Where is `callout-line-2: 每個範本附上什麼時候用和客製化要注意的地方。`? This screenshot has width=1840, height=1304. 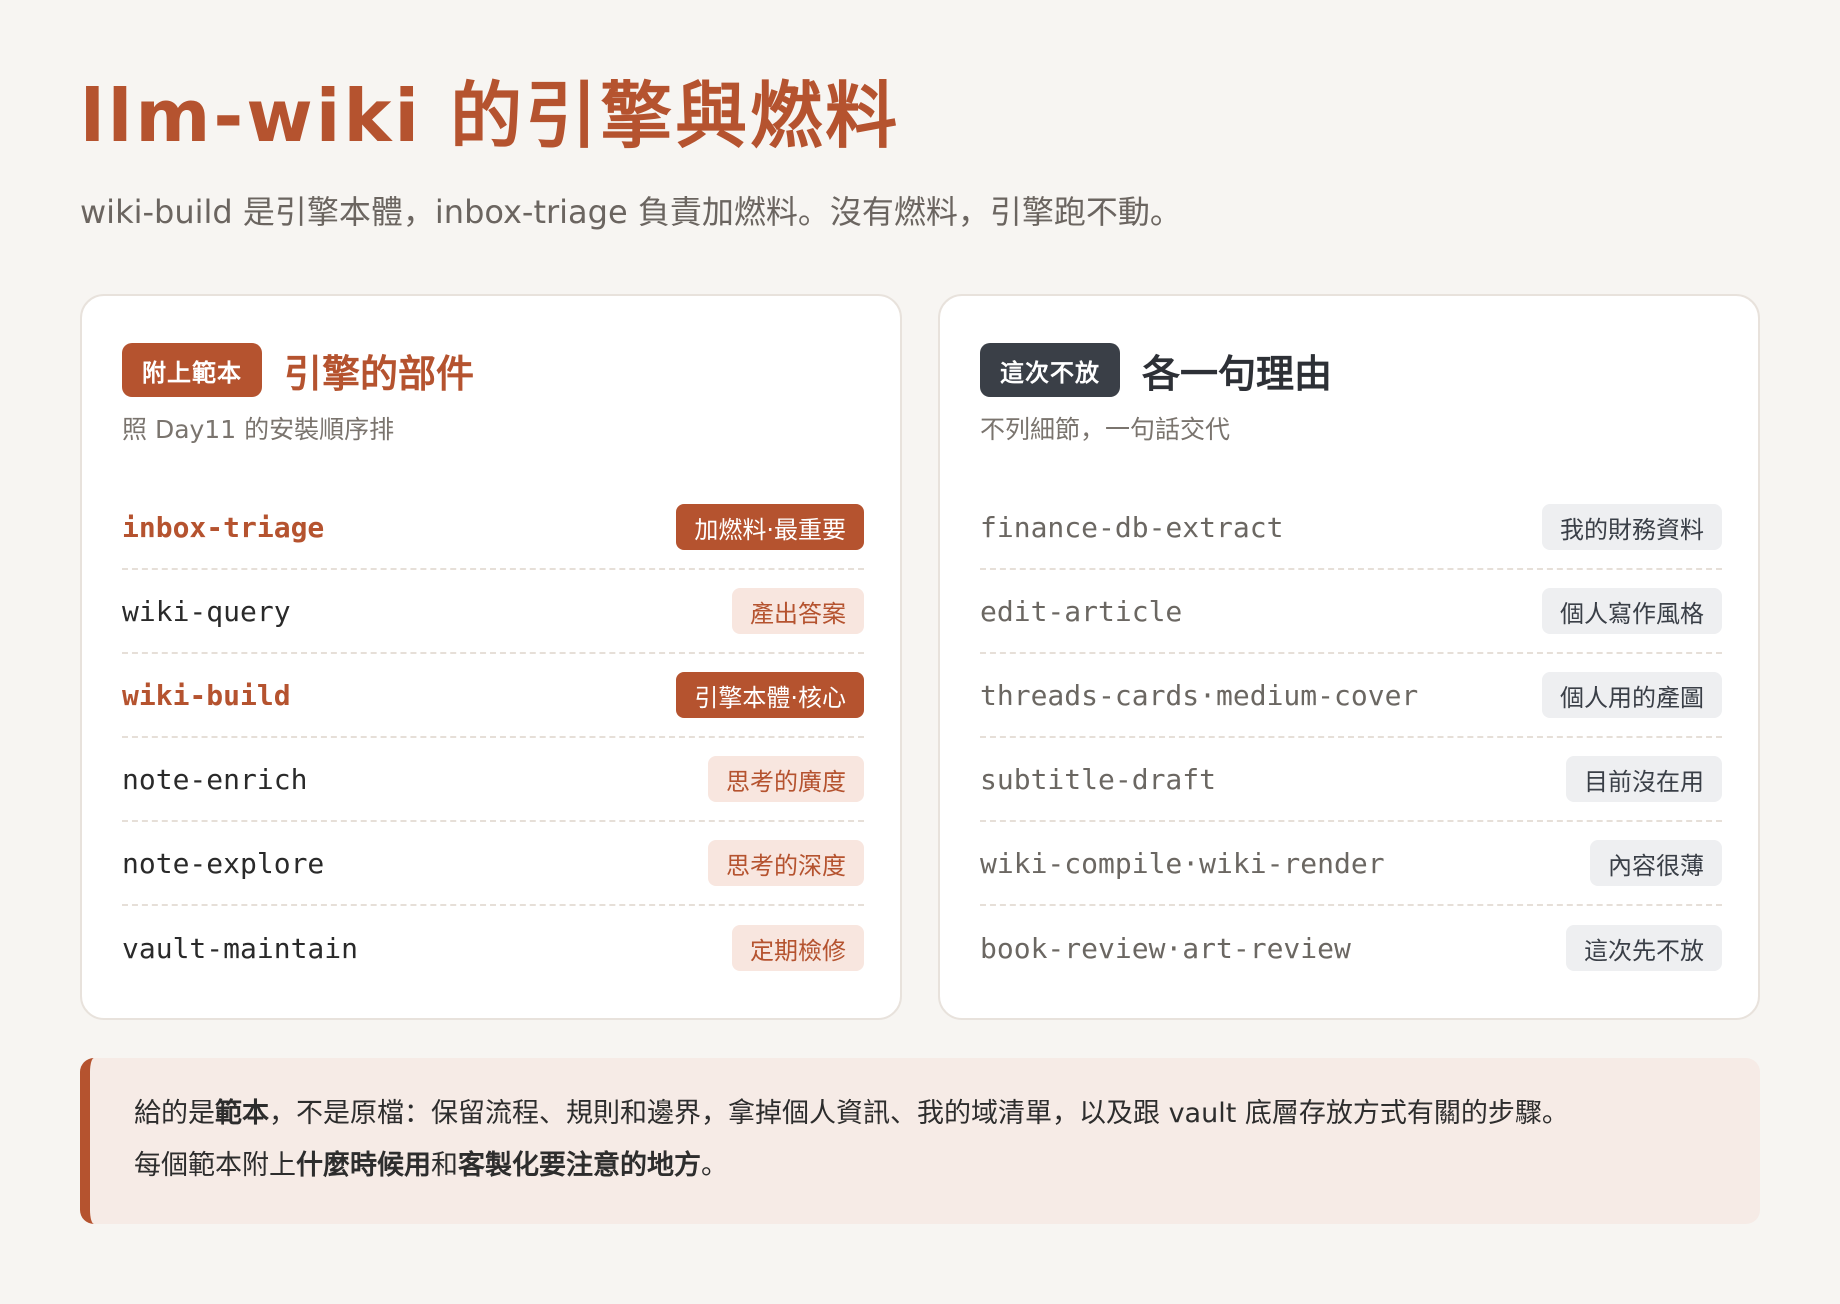
callout-line-2: 每個範本附上什麼時候用和客製化要注意的地方。 is located at coordinates (925, 1166).